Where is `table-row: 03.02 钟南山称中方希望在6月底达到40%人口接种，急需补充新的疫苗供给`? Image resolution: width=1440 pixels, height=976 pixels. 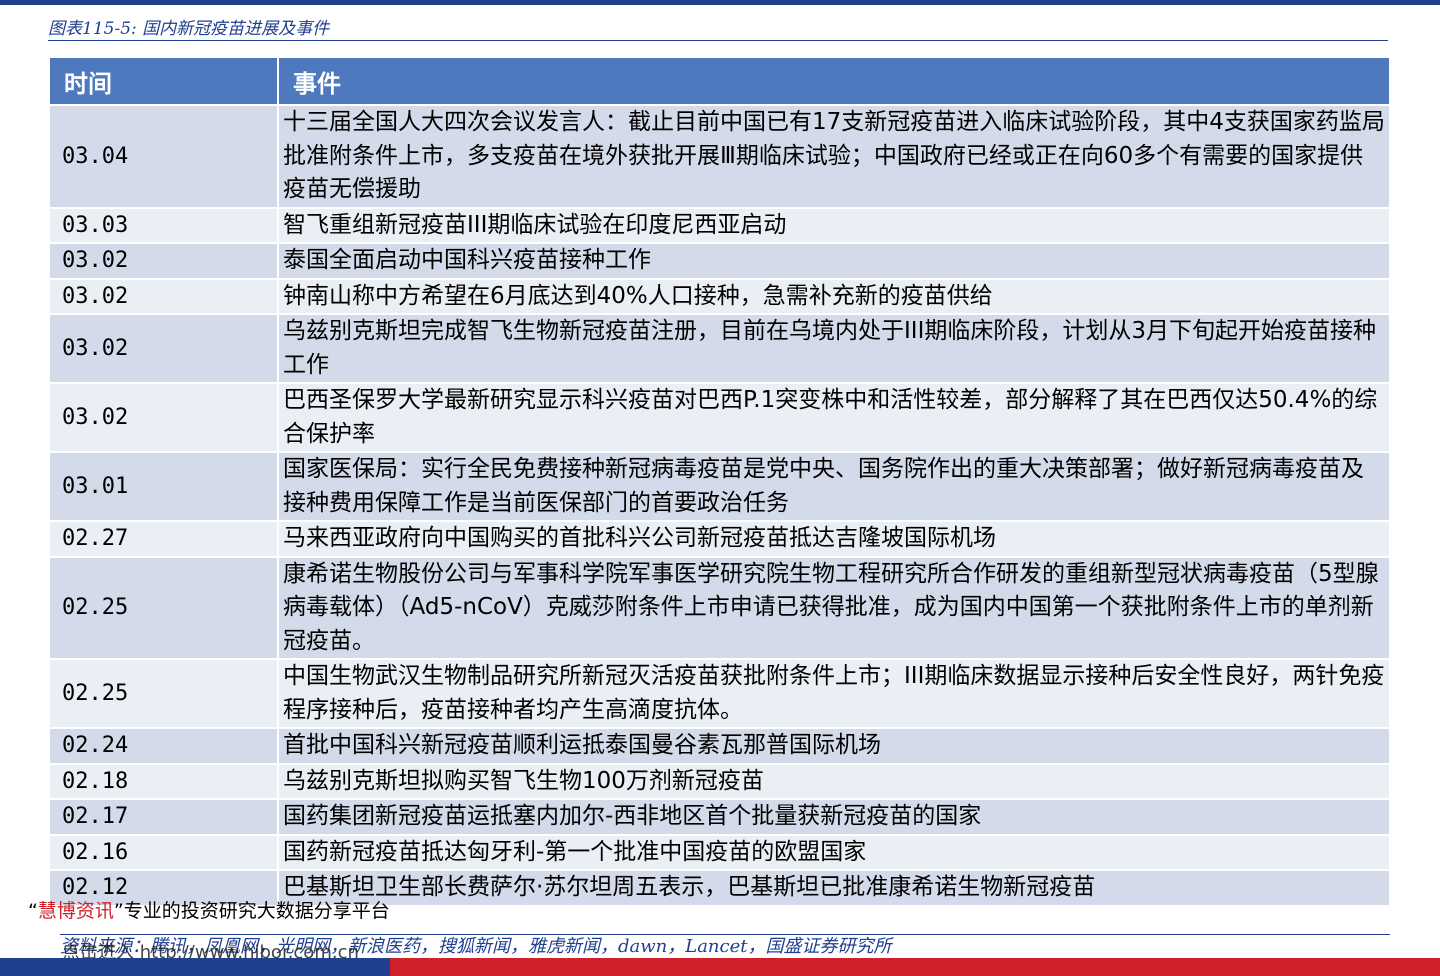 table-row: 03.02 钟南山称中方希望在6月底达到40%人口接种，急需补充新的疫苗供给 is located at coordinates (720, 295).